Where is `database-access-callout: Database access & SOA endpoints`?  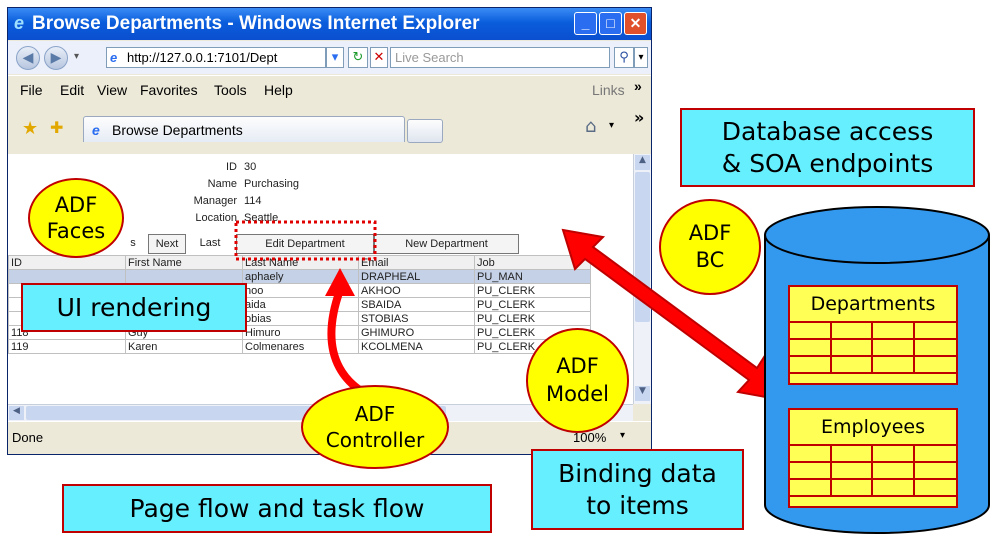 database-access-callout: Database access & SOA endpoints is located at coordinates (827, 147).